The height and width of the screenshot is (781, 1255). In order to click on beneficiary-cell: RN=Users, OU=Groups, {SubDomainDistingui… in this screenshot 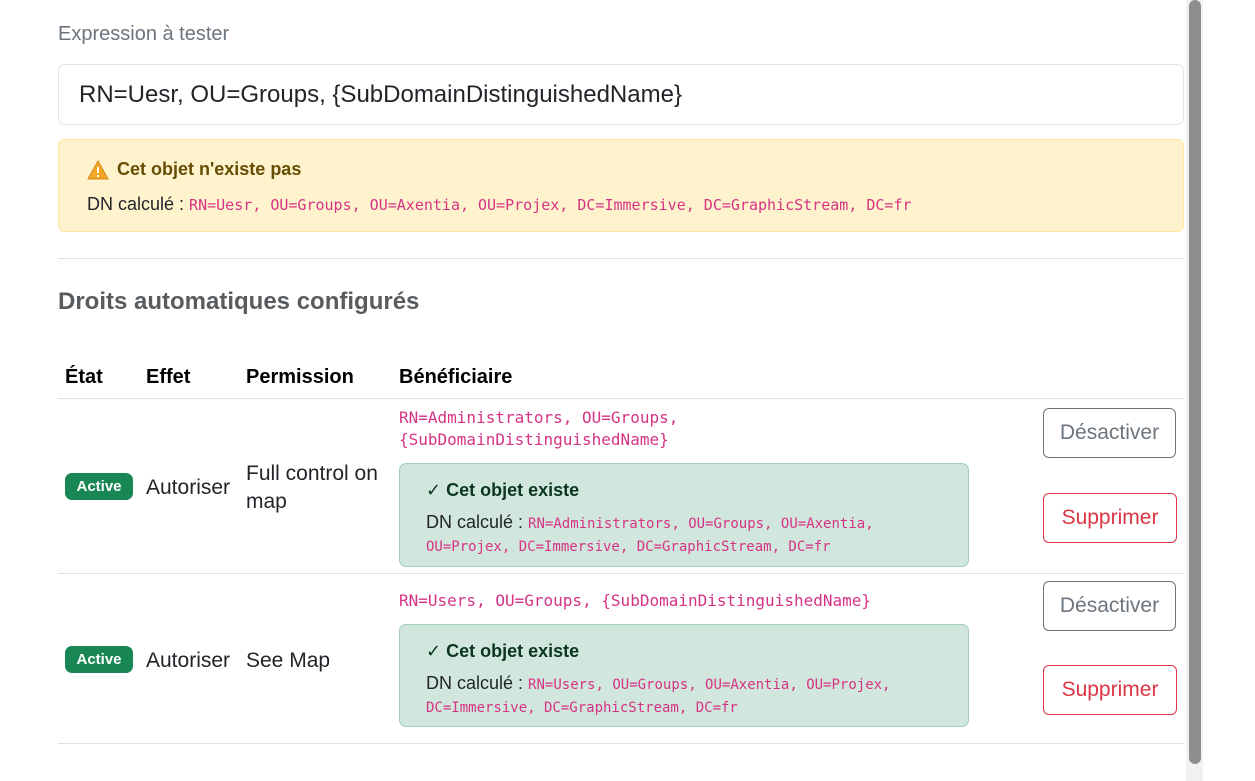, I will do `click(699, 601)`.